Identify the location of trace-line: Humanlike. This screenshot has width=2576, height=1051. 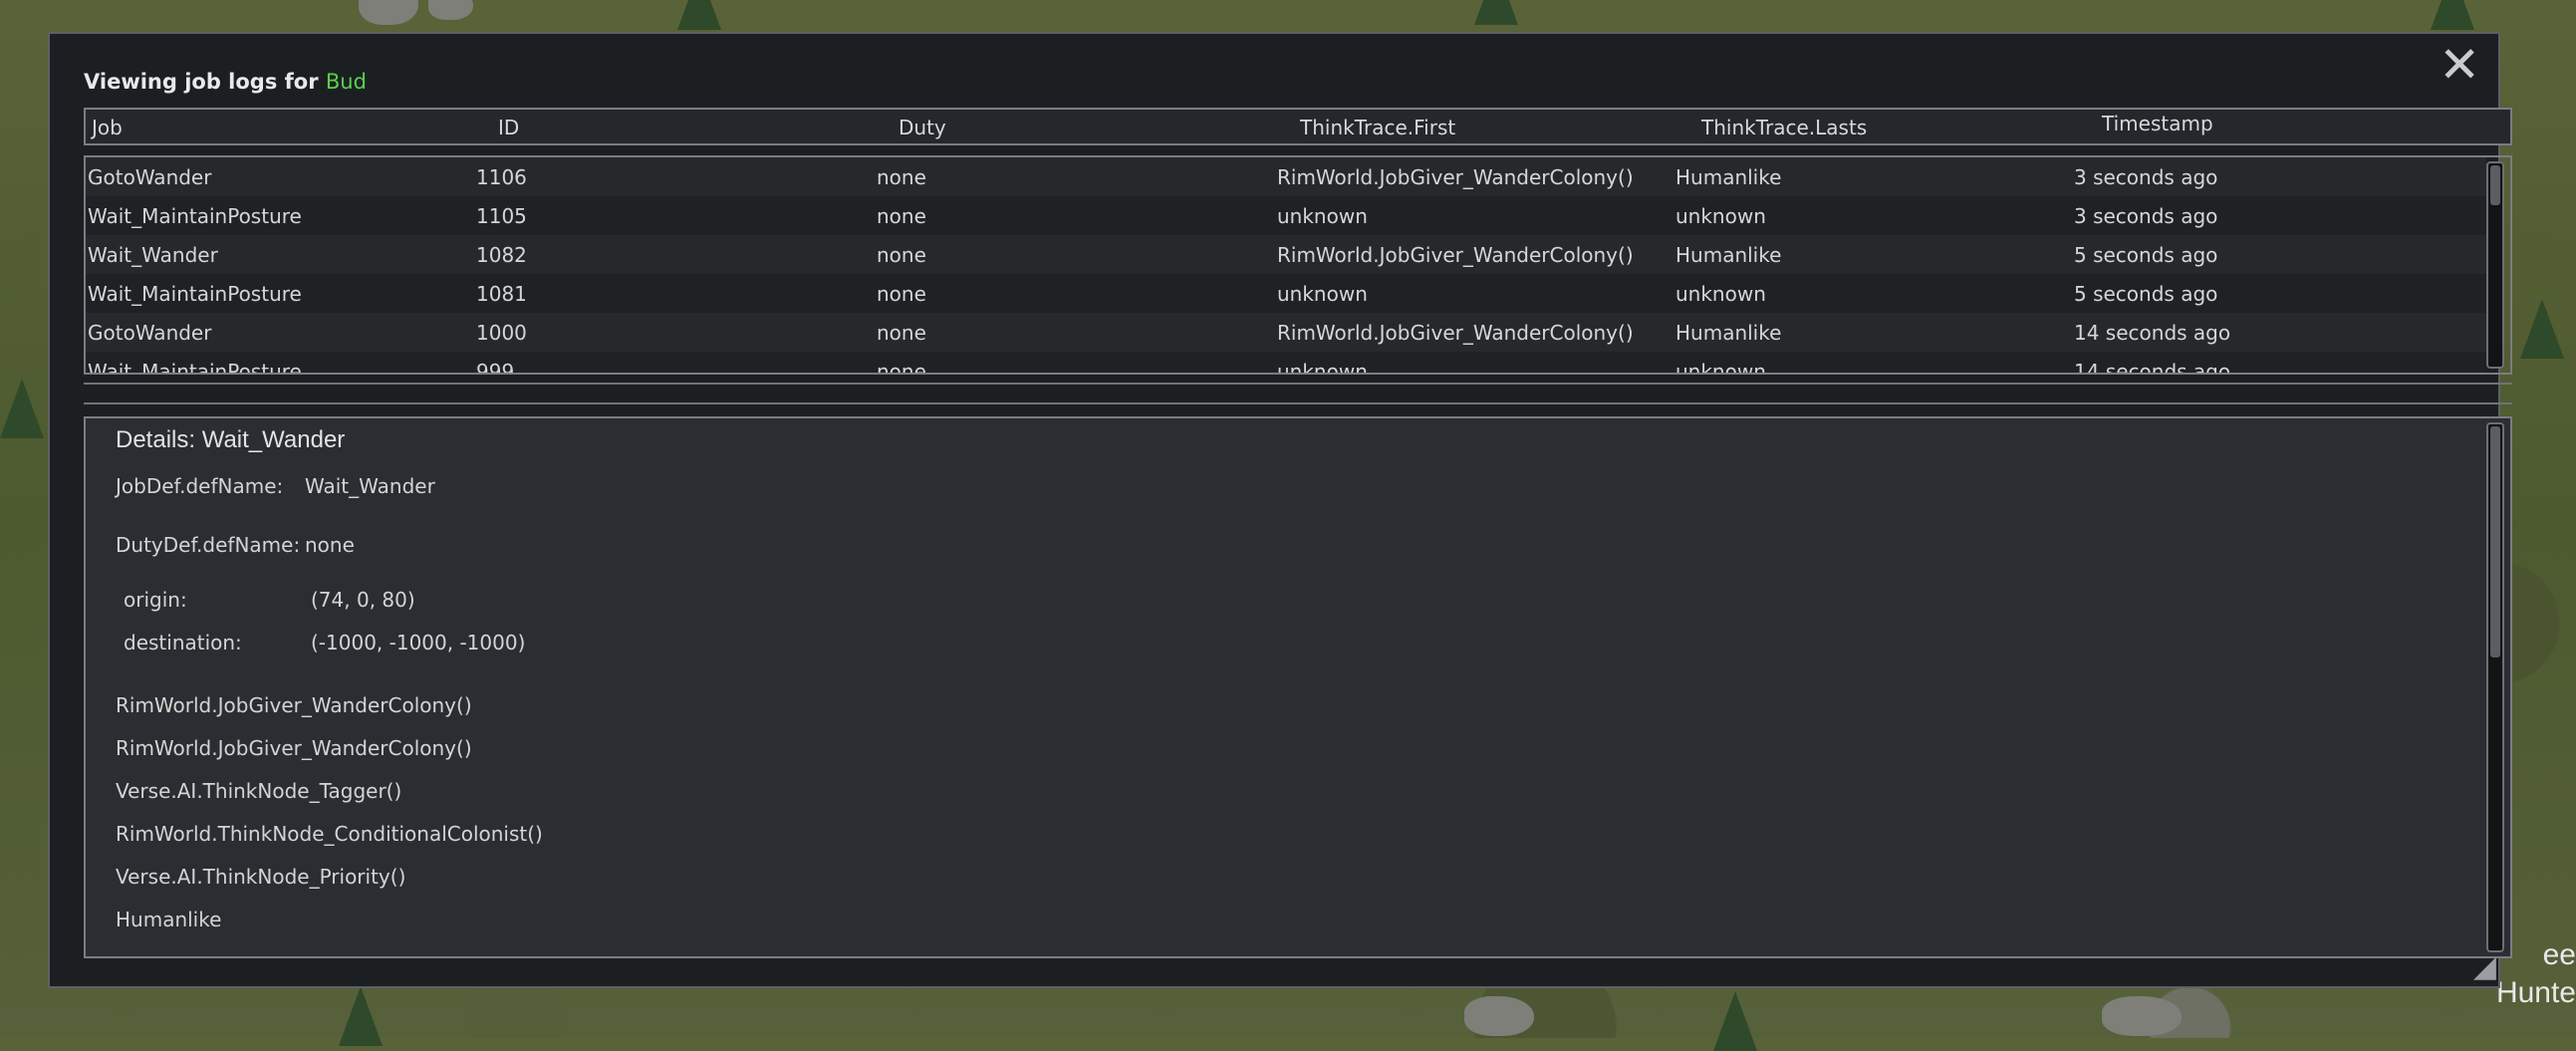
(169, 919).